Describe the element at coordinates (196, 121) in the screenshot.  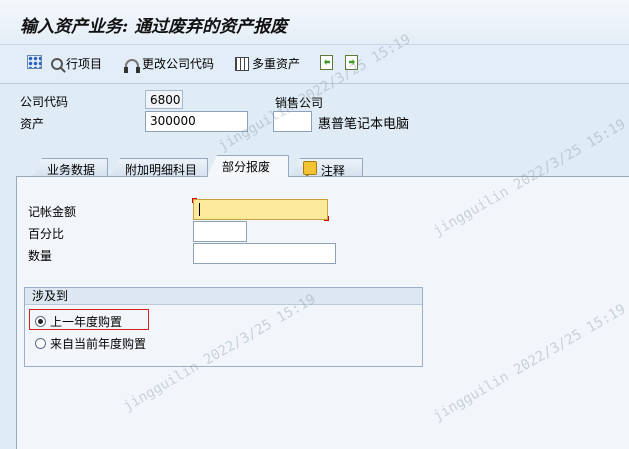
I see `asset-number-field: 300000` at that location.